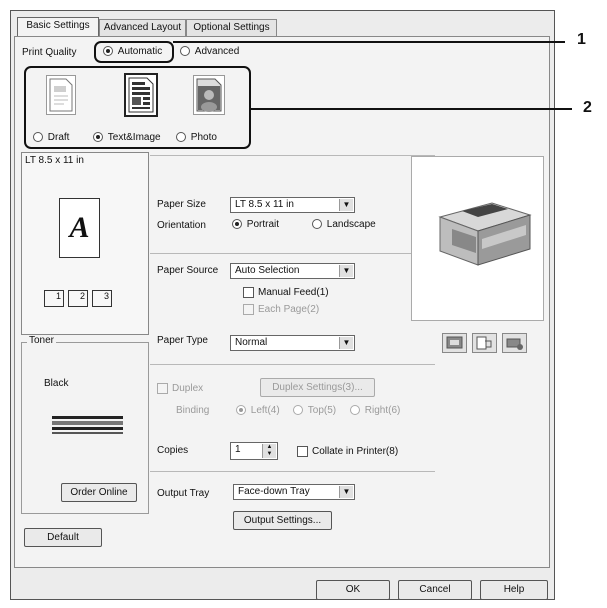 The height and width of the screenshot is (608, 607). Describe the element at coordinates (188, 270) in the screenshot. I see `paper-source-label: Paper Source` at that location.